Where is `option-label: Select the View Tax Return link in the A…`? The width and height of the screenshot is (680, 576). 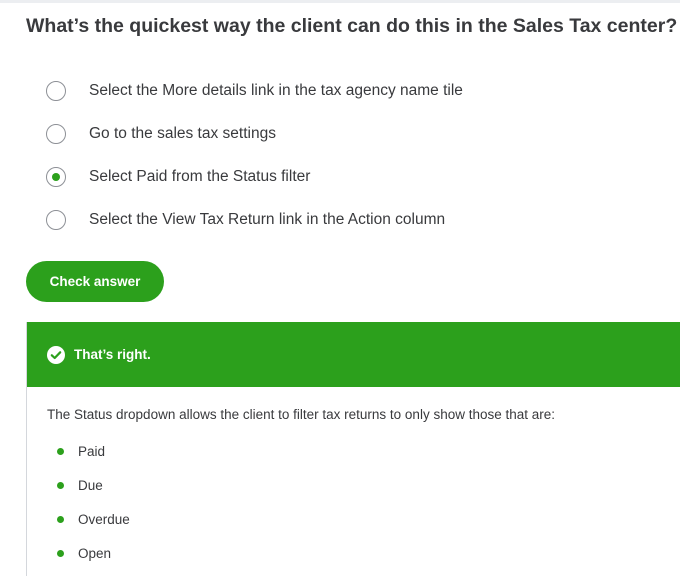 option-label: Select the View Tax Return link in the A… is located at coordinates (267, 219).